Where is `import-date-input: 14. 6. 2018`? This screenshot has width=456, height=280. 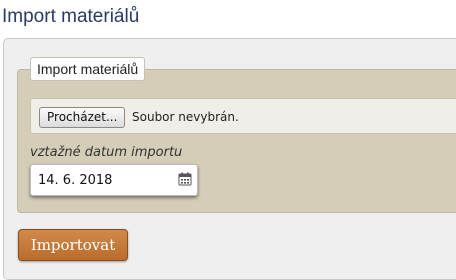 import-date-input: 14. 6. 2018 is located at coordinates (114, 180).